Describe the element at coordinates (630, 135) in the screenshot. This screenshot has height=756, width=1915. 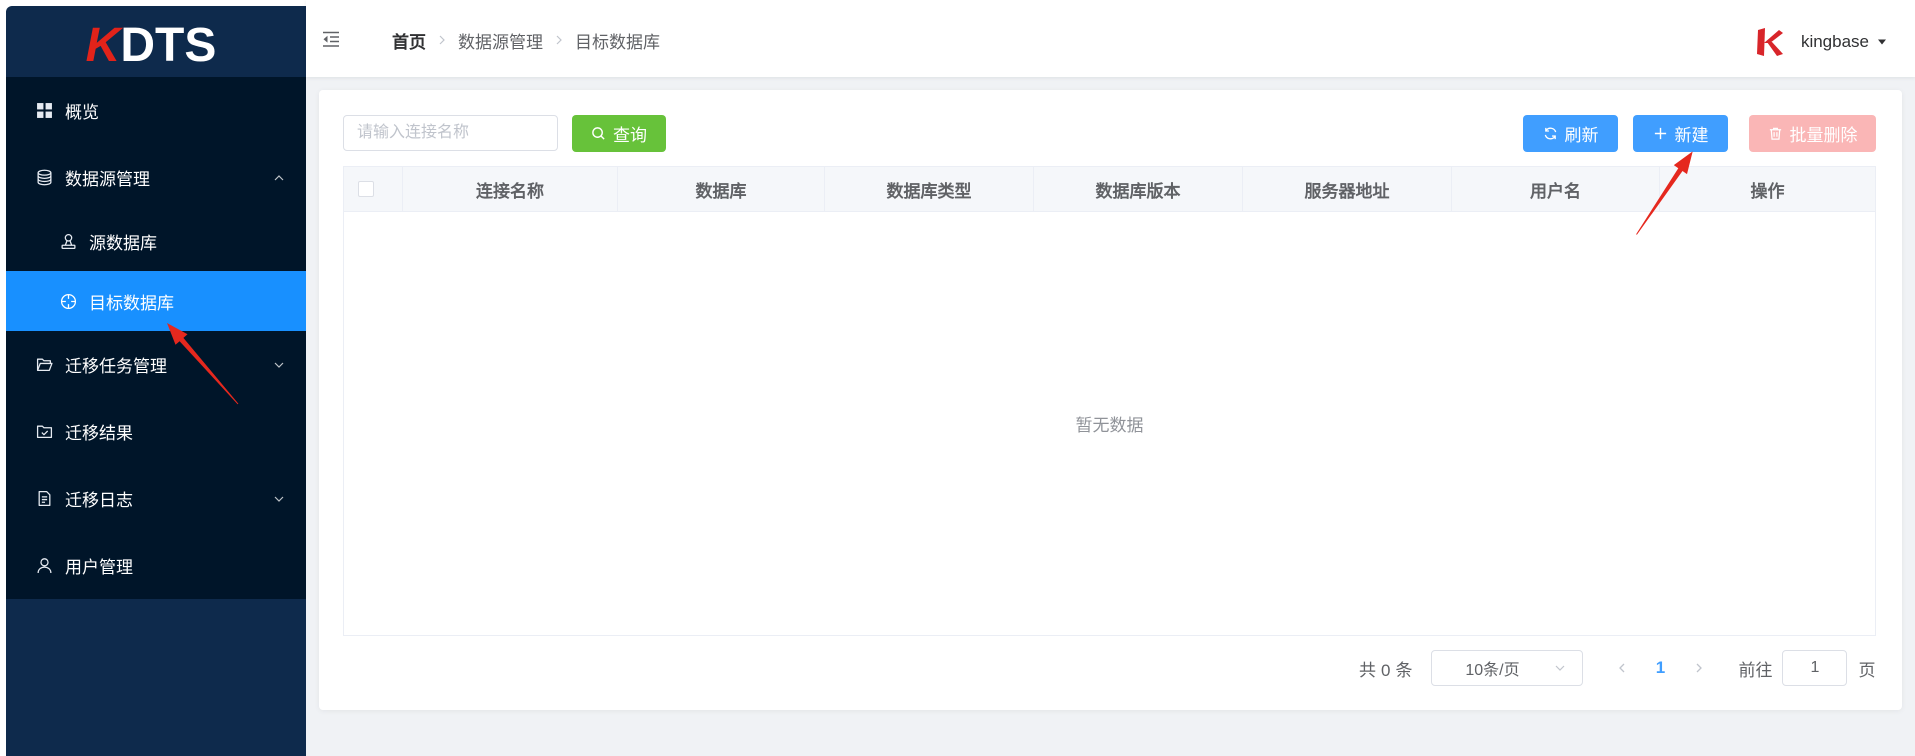
I see `query-button-label: 查询` at that location.